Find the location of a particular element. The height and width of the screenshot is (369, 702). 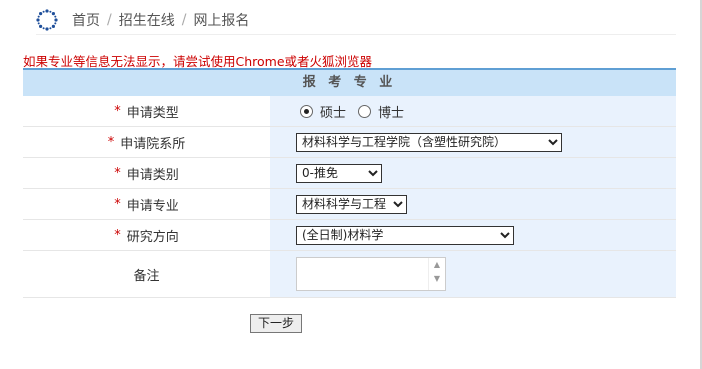

department-label: 申请院系所 is located at coordinates (153, 144).